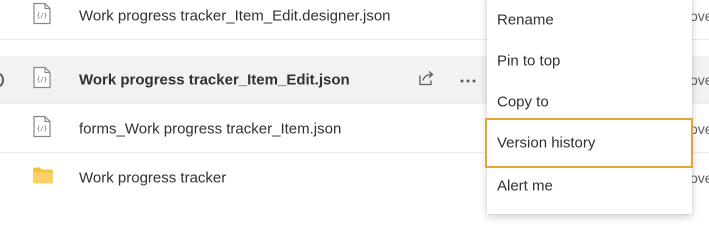  Describe the element at coordinates (589, 186) in the screenshot. I see `menu-item-alert-me: Alert me` at that location.